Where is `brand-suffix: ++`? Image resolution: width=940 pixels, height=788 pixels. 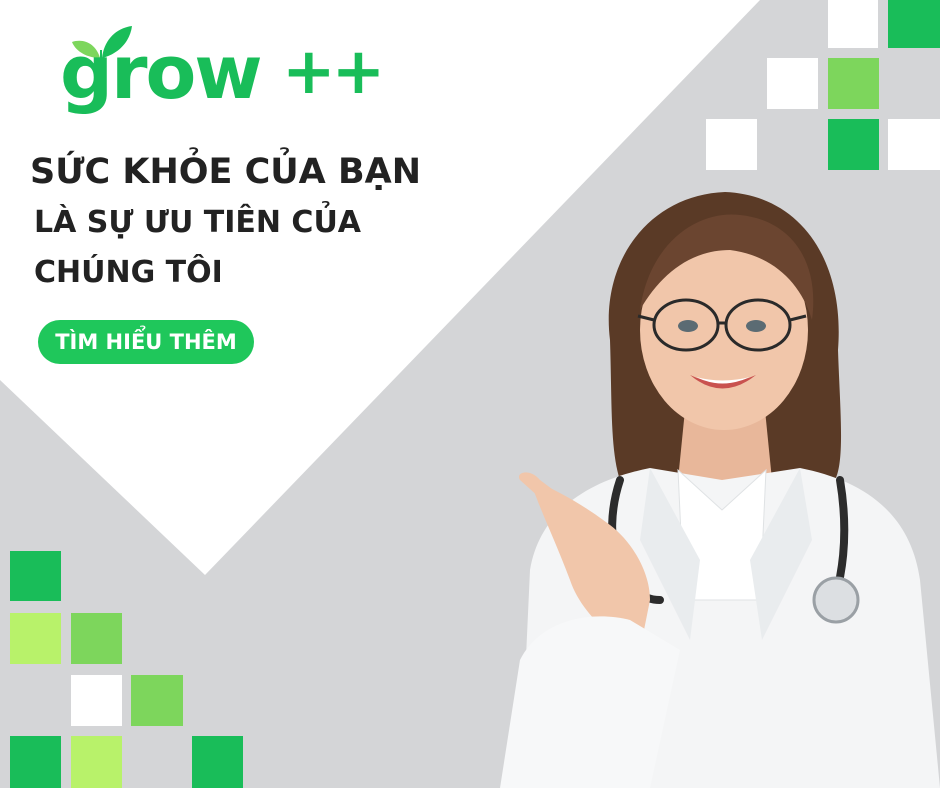
brand-suffix: ++ is located at coordinates (333, 72).